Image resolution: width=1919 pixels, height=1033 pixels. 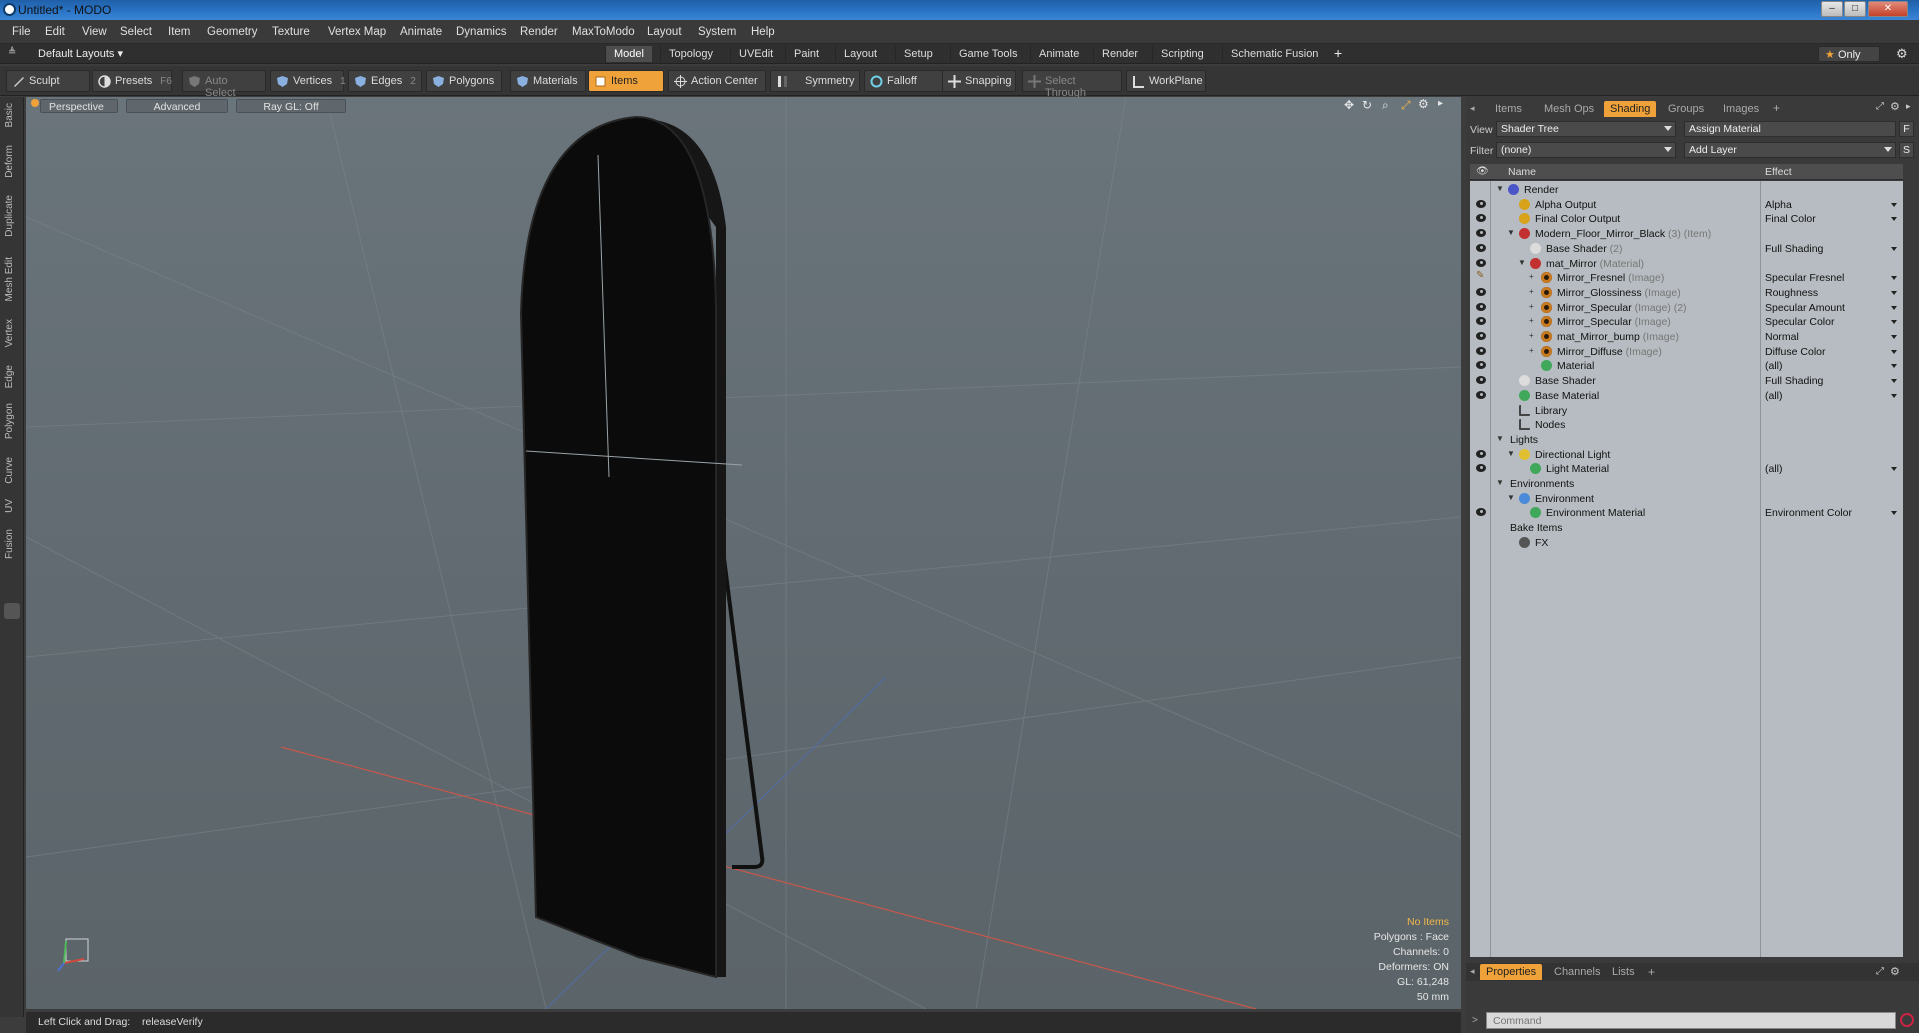 What do you see at coordinates (35, 103) in the screenshot?
I see `viewport-options-icon` at bounding box center [35, 103].